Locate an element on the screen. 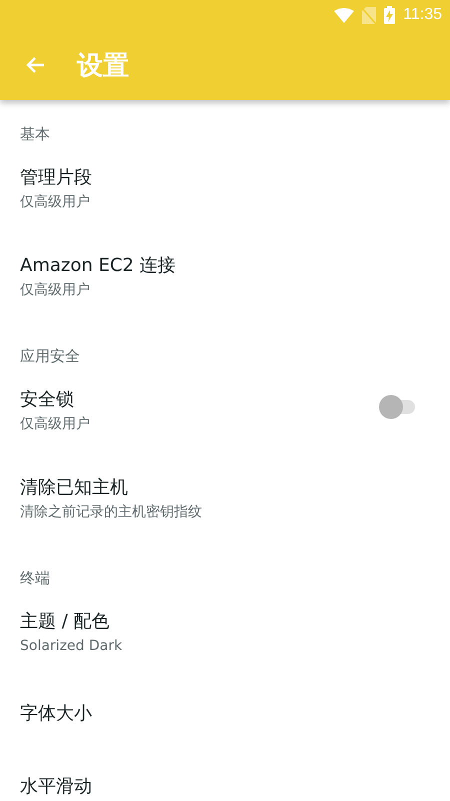  settings-item: 字体大小 is located at coordinates (225, 714).